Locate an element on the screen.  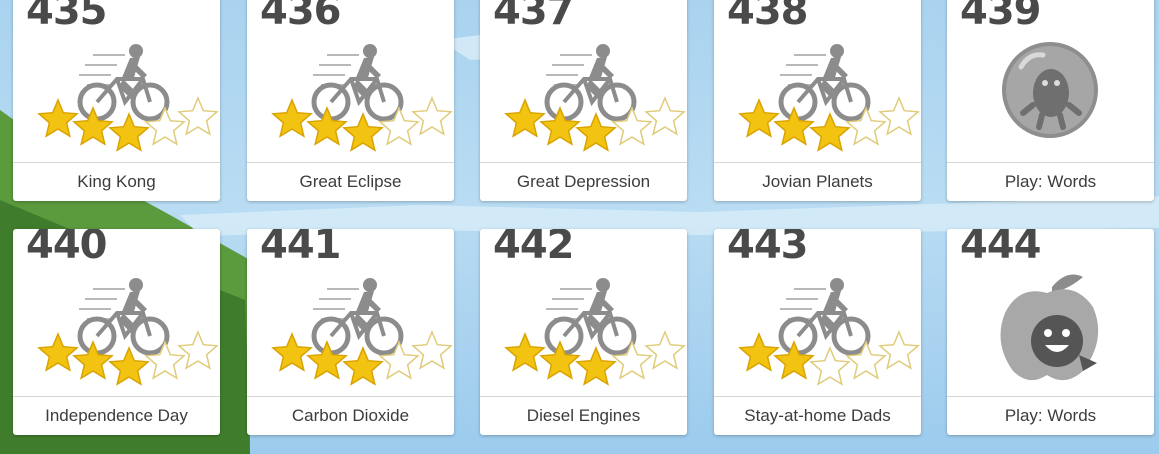
level-number: 436 is located at coordinates (300, 17).